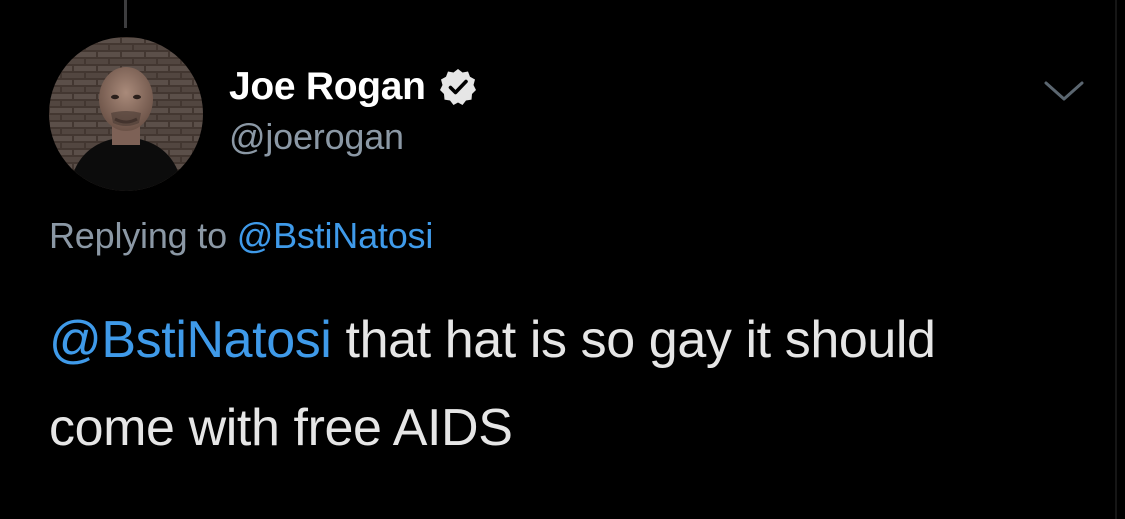 The width and height of the screenshot is (1125, 519). I want to click on thread-connector-line, so click(125, 14).